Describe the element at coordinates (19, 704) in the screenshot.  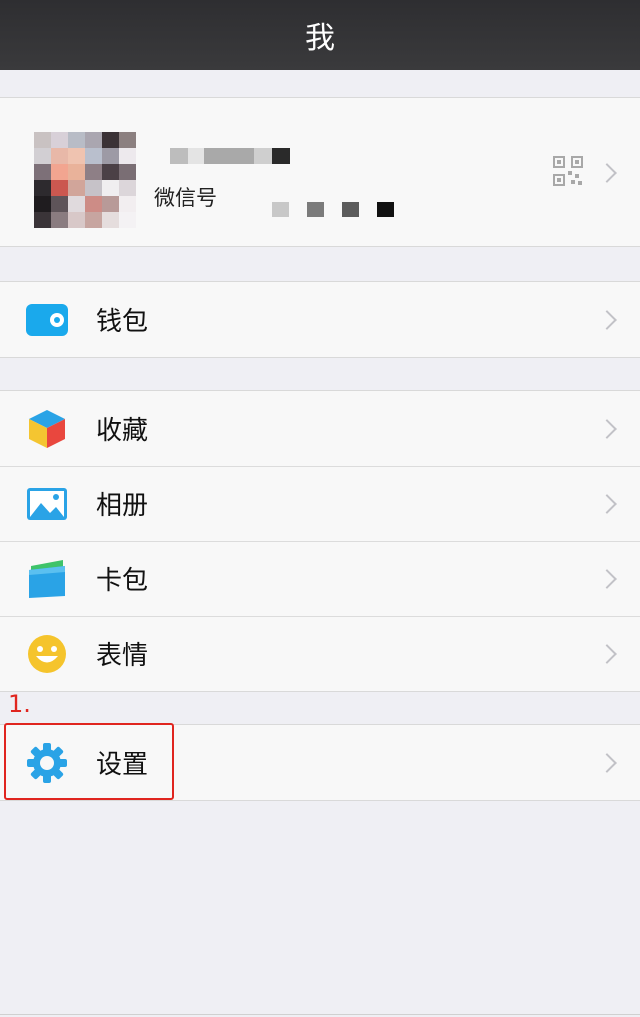
I see `step-annotation: 1.` at that location.